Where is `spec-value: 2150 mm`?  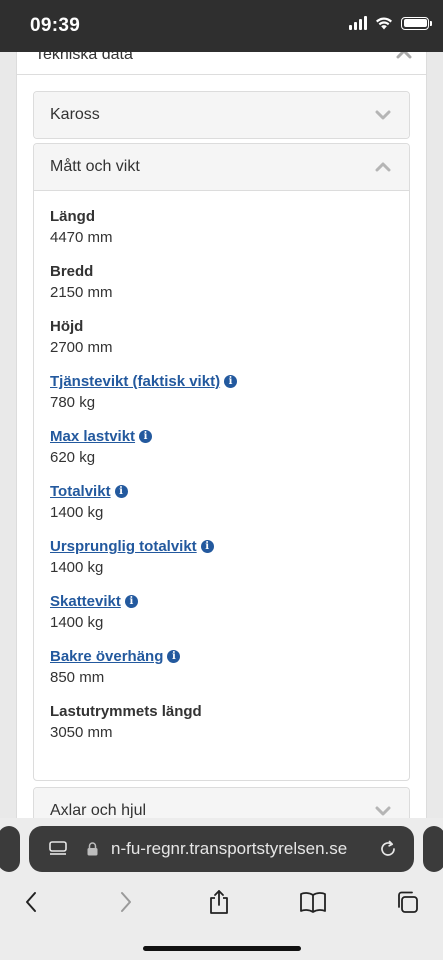 spec-value: 2150 mm is located at coordinates (81, 292).